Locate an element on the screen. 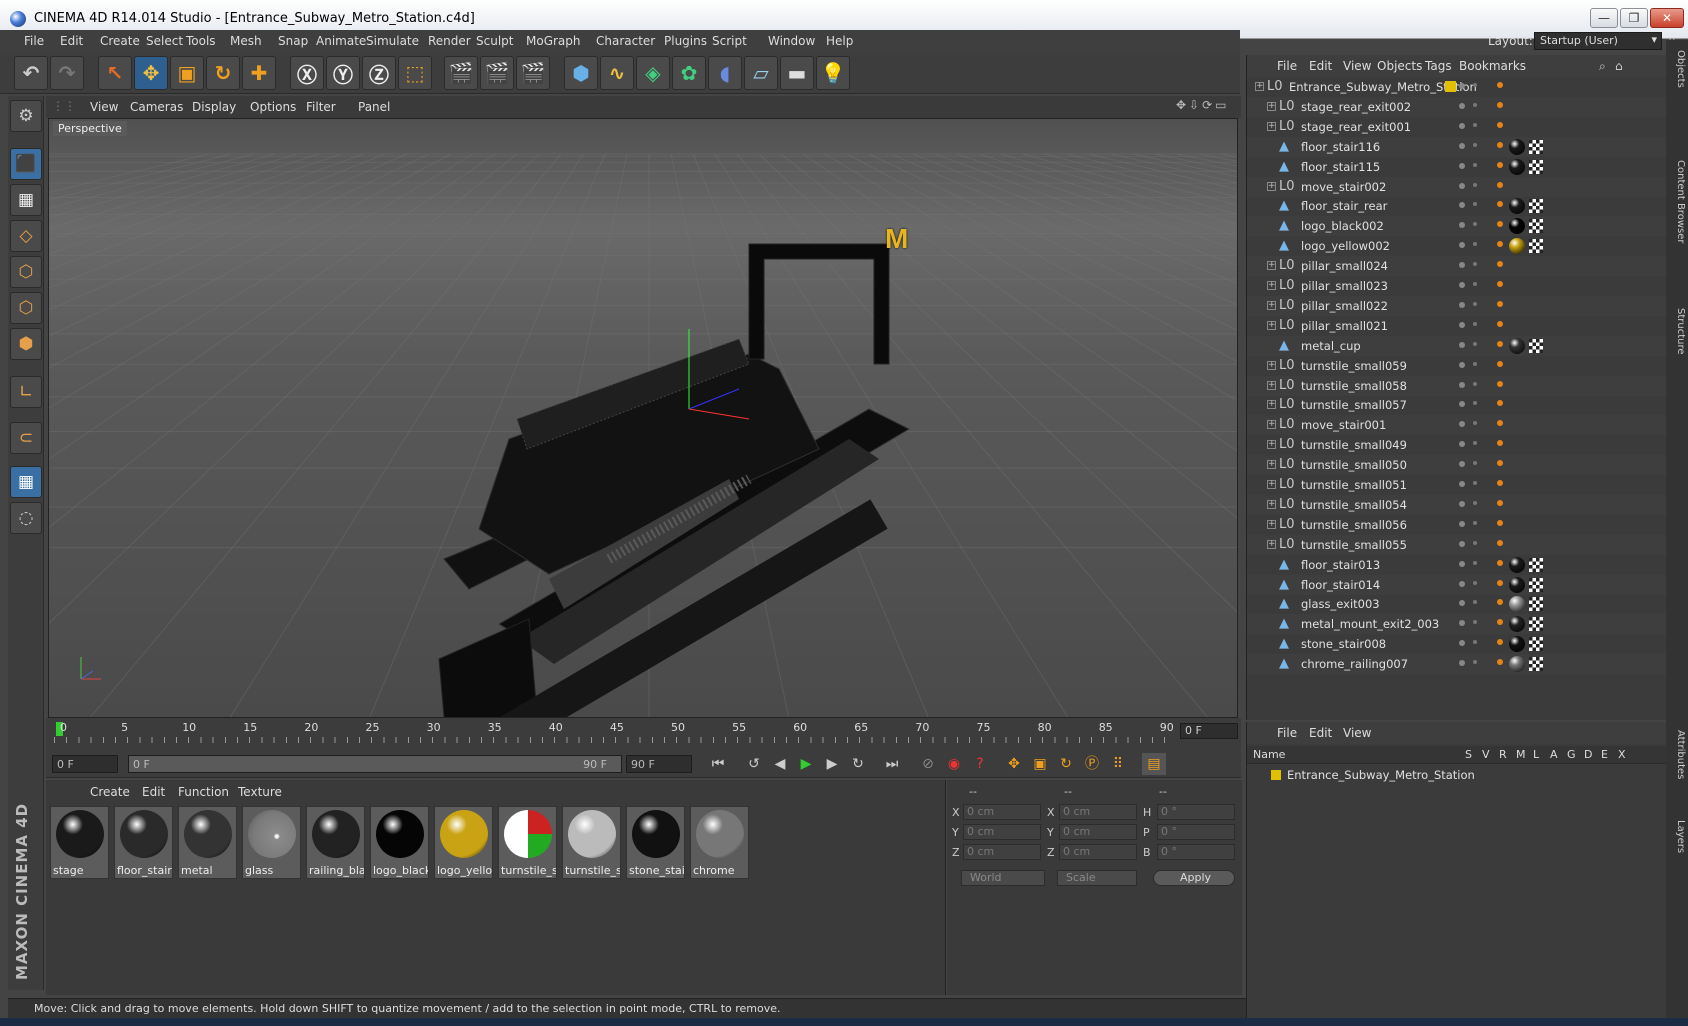  cube-primitive-icon: ⬢ is located at coordinates (581, 73).